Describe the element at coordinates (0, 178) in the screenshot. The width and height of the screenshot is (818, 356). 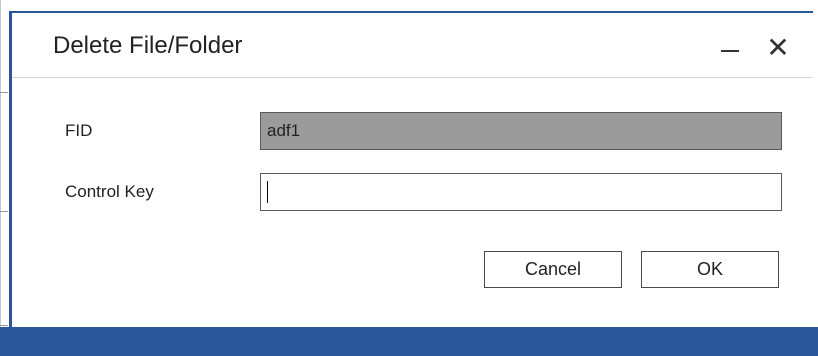
I see `background-window-edge` at that location.